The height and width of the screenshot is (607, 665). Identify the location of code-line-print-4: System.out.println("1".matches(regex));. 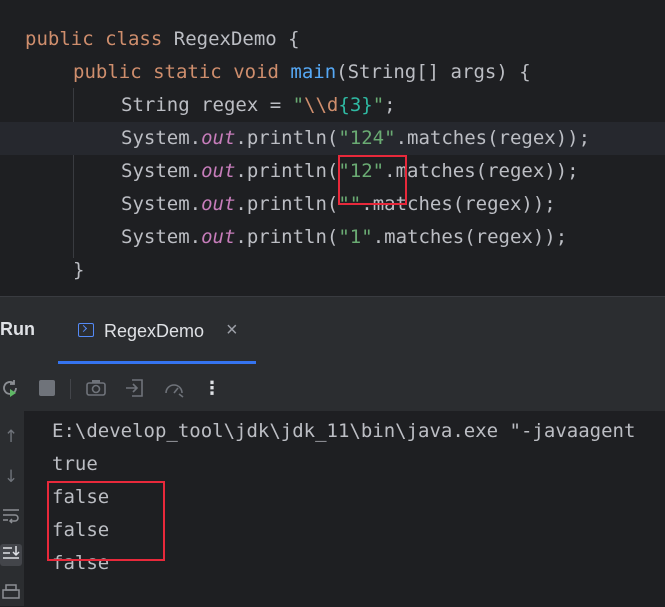
(332, 237).